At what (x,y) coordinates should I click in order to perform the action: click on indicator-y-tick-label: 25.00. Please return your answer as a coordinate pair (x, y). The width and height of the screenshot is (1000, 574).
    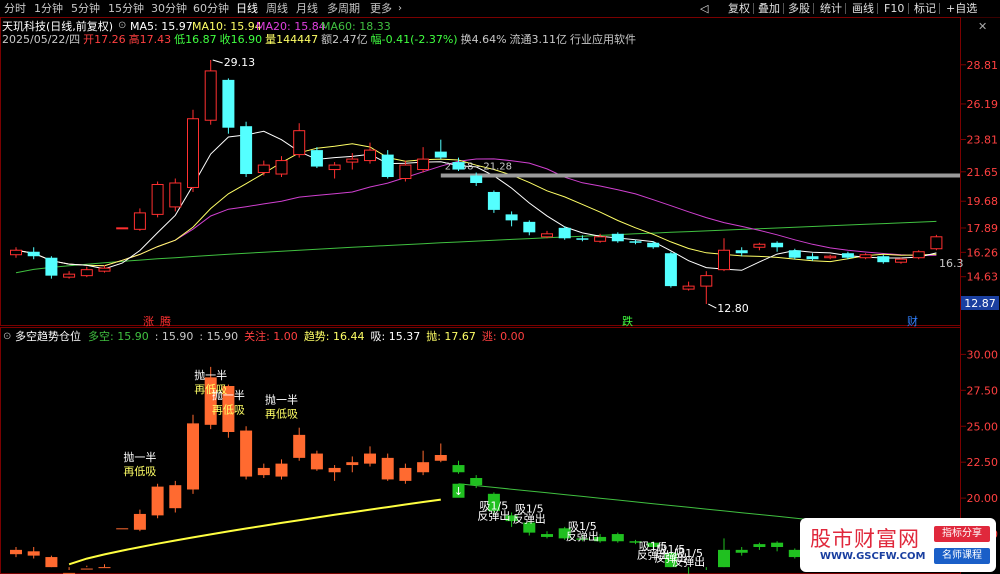
    Looking at the image, I should click on (983, 426).